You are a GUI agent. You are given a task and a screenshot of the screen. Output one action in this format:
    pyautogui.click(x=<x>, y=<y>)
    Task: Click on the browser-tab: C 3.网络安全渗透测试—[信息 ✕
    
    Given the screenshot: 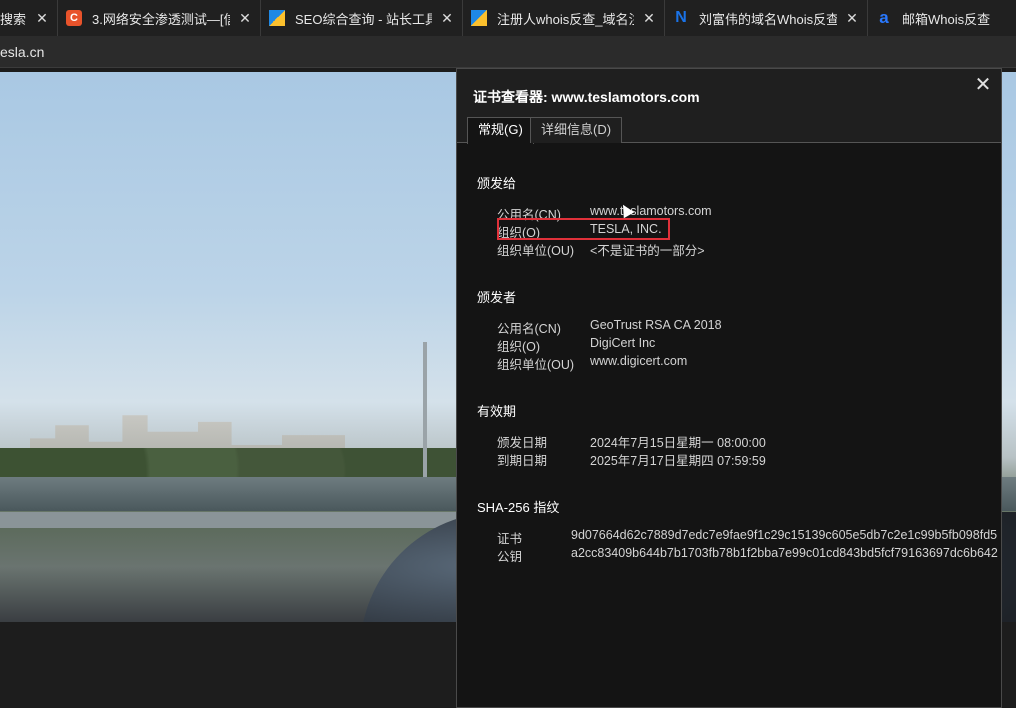 What is the action you would take?
    pyautogui.click(x=159, y=18)
    